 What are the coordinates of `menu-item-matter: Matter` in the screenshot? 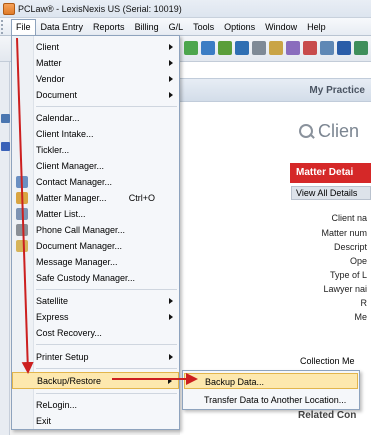 It's located at (95, 63).